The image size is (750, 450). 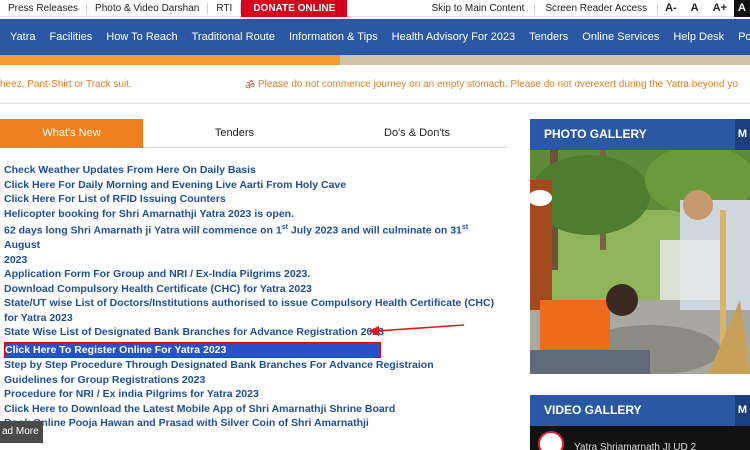 What do you see at coordinates (141, 37) in the screenshot?
I see `nav-item-how-to-reach: How To Reach` at bounding box center [141, 37].